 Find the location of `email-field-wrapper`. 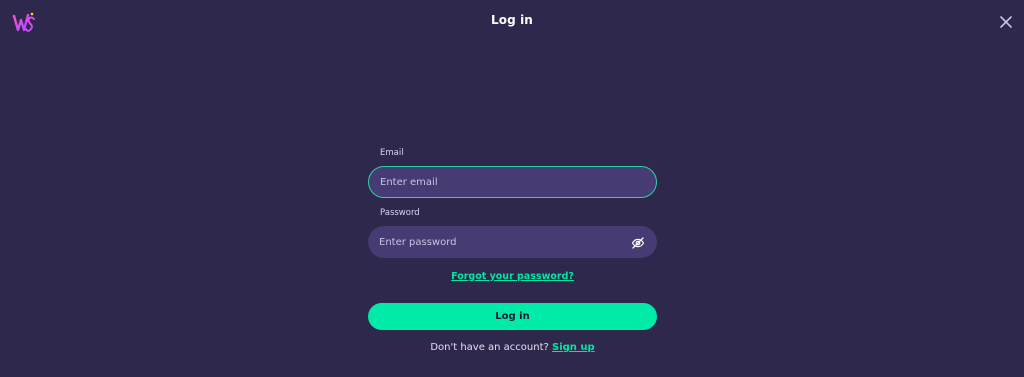

email-field-wrapper is located at coordinates (512, 182).